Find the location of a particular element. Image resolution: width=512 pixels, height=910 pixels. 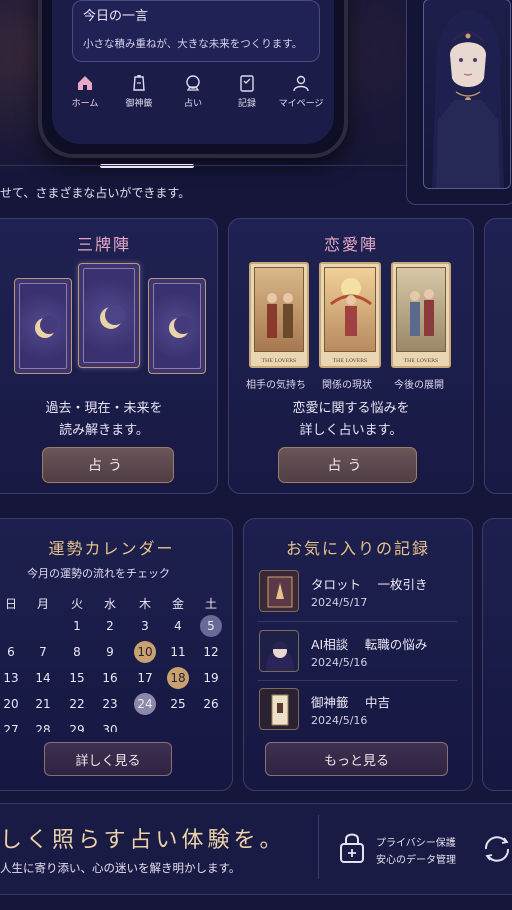

calendar-weekday: 月 is located at coordinates (42, 604).